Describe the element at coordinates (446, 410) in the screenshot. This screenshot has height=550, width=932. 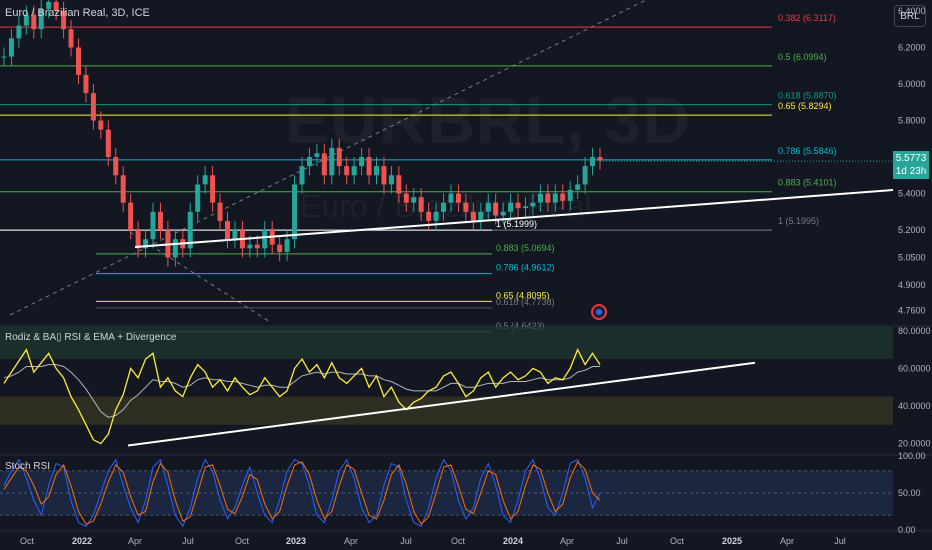
I see `rsi-zone-band` at that location.